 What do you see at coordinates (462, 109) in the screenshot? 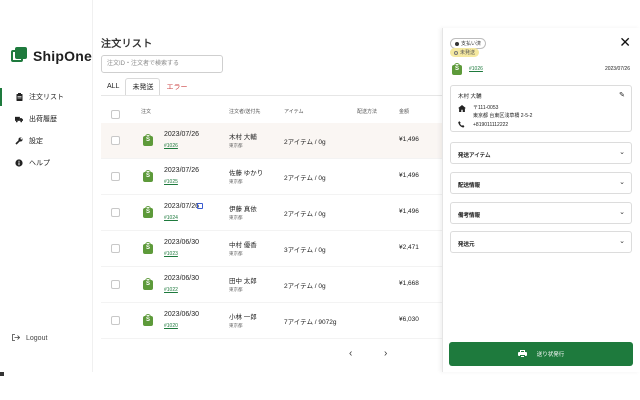
I see `home-icon` at bounding box center [462, 109].